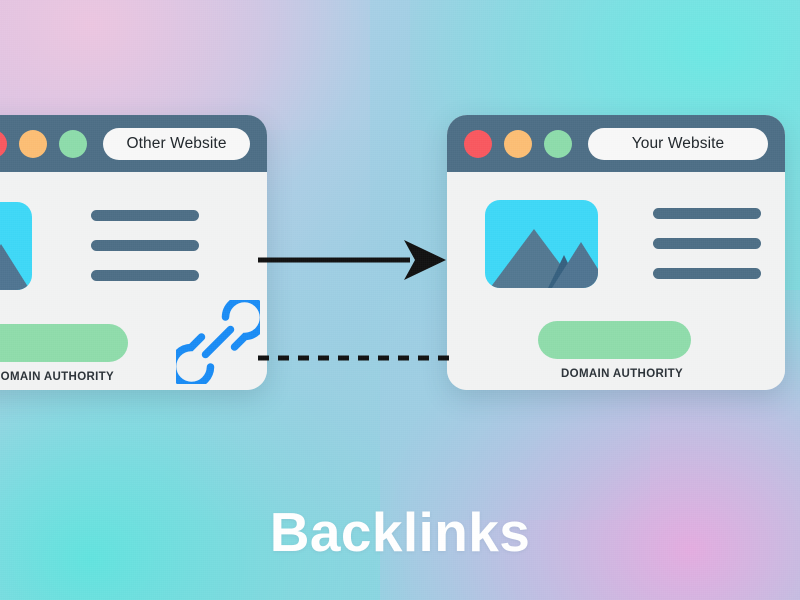 This screenshot has height=600, width=800. I want to click on cta-pill-your-website, so click(614, 340).